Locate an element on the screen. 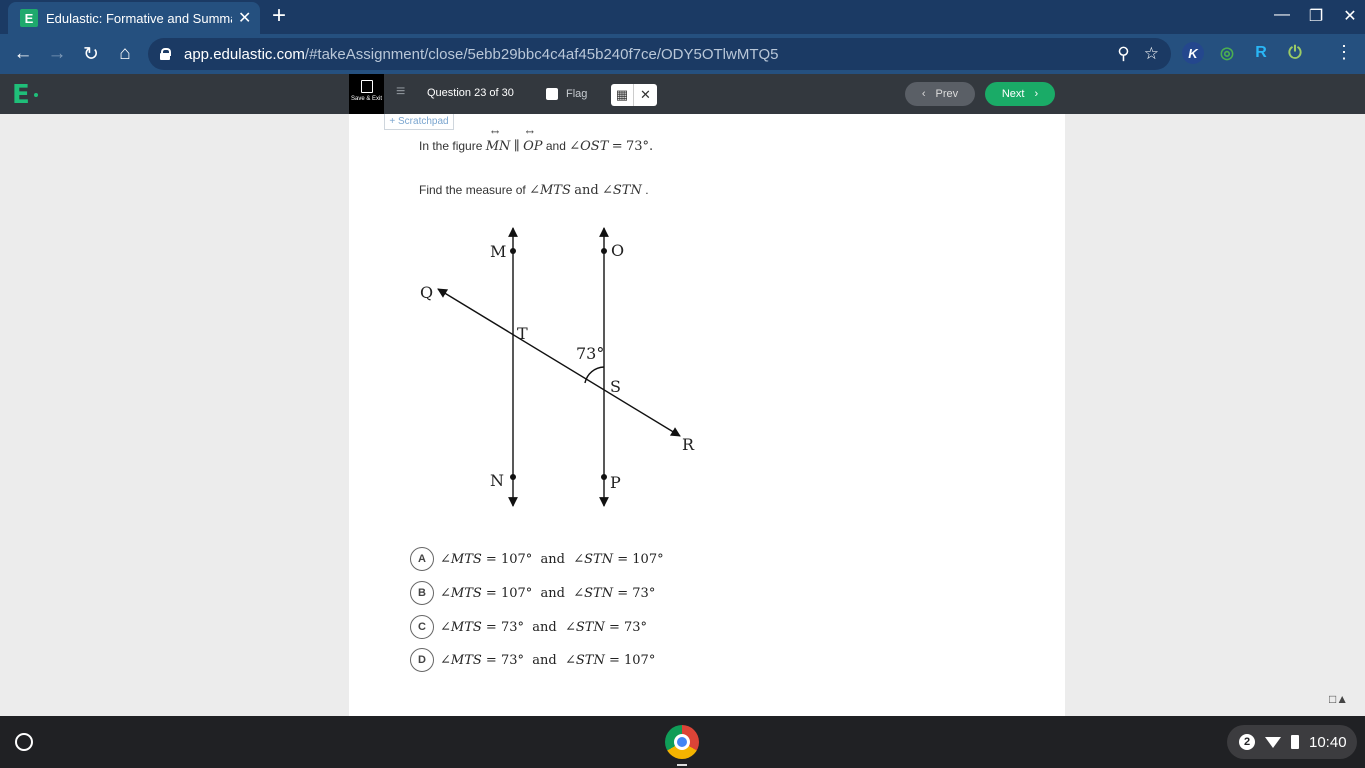 The width and height of the screenshot is (1365, 768). eliminator-icon: ✕ is located at coordinates (645, 95).